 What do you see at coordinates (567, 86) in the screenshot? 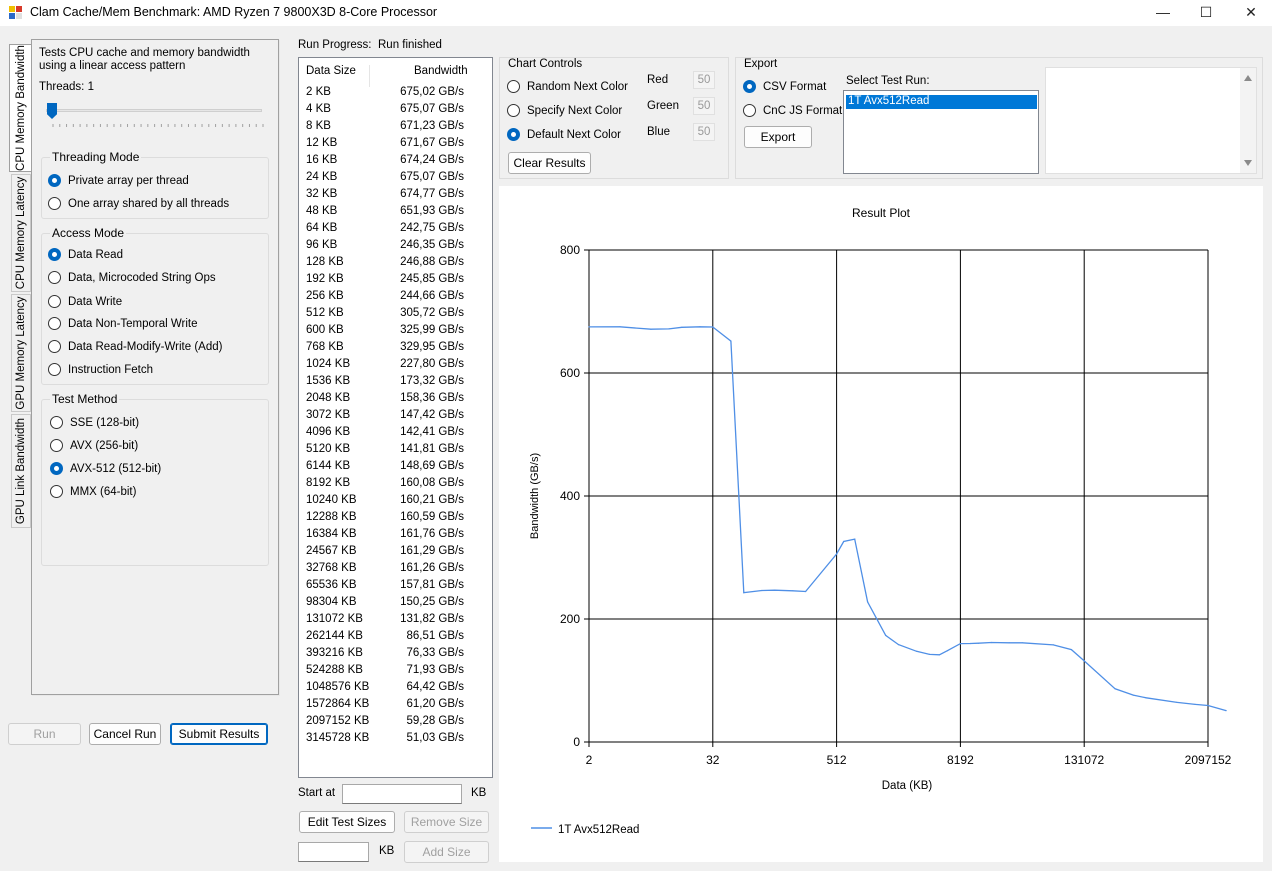
I see `radio-random-color: Random Next Color` at bounding box center [567, 86].